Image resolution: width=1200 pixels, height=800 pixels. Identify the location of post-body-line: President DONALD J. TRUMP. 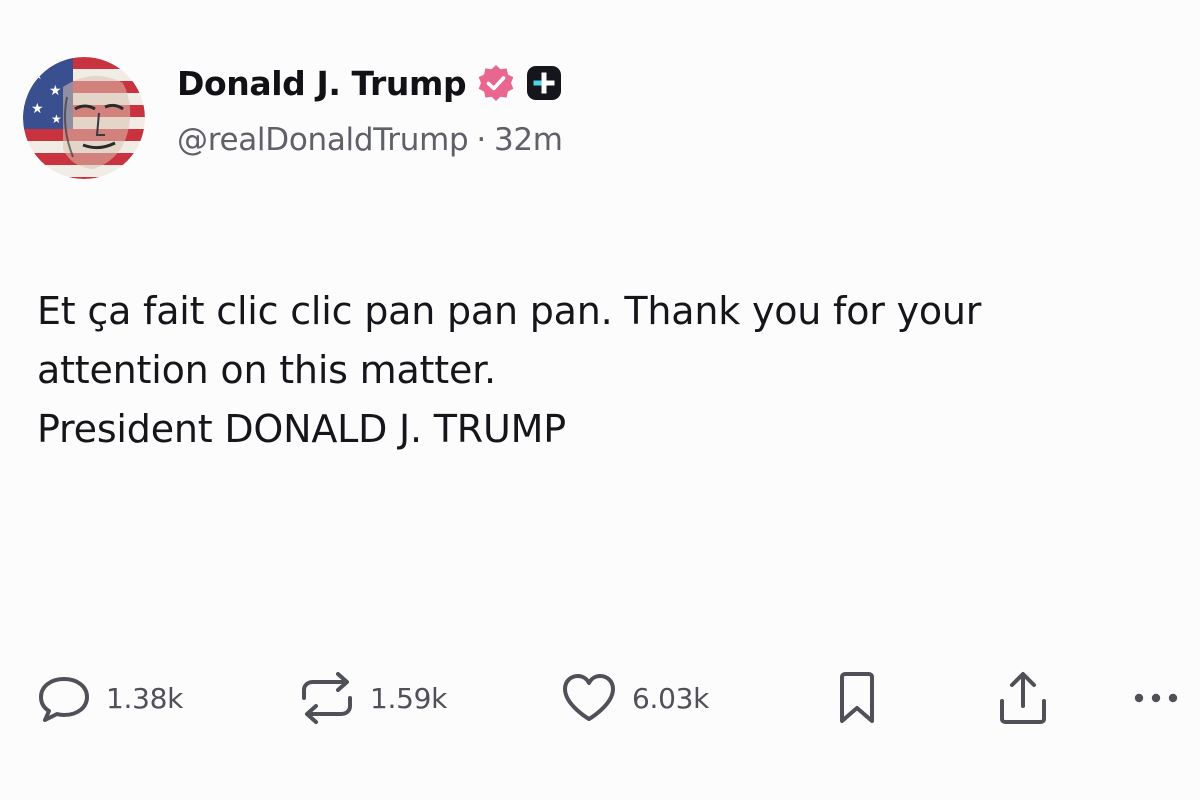
(301, 429).